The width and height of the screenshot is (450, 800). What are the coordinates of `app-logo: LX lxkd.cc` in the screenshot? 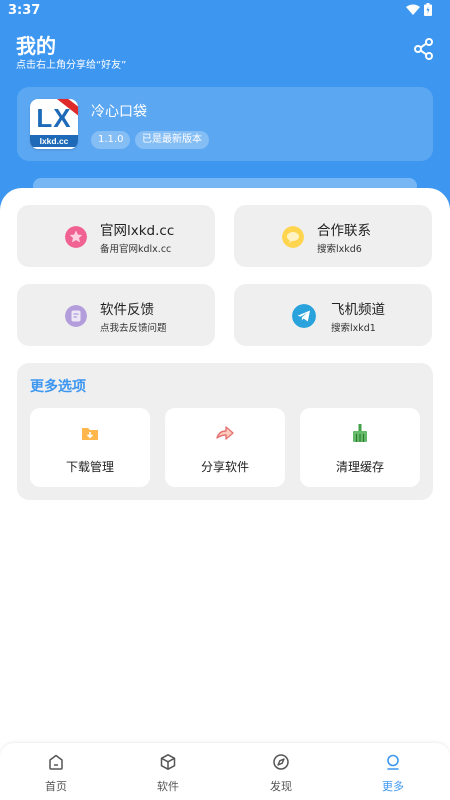 It's located at (54, 124).